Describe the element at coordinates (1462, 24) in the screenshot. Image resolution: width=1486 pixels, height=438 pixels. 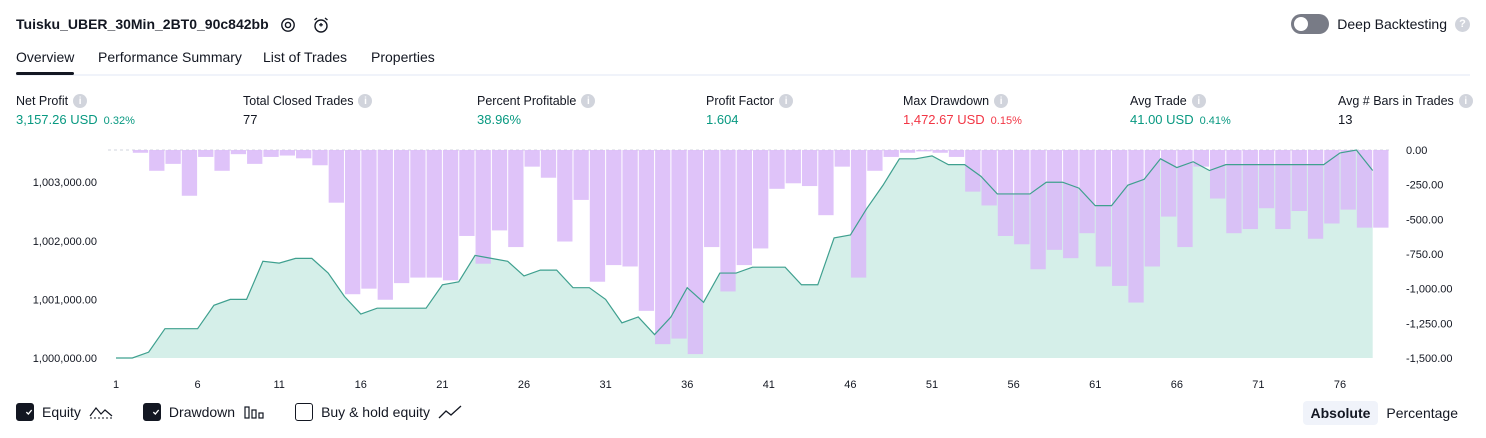
I see `help-icon: ?` at that location.